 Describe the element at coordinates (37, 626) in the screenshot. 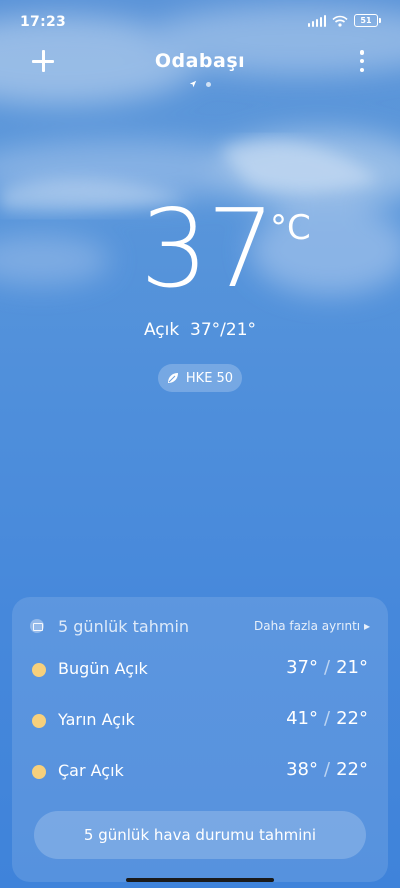

I see `calendar-icon` at that location.